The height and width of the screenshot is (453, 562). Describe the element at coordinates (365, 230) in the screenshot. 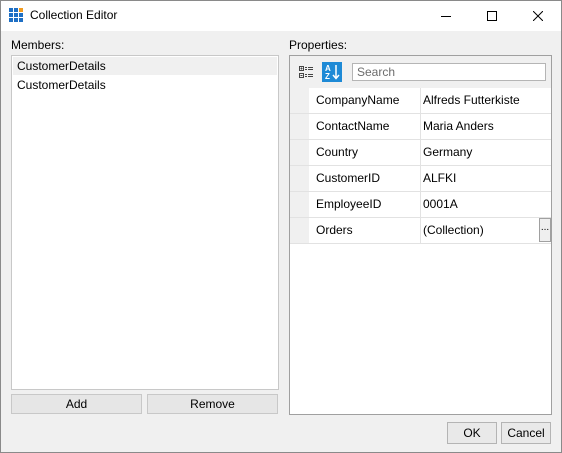

I see `property-name: Orders` at that location.